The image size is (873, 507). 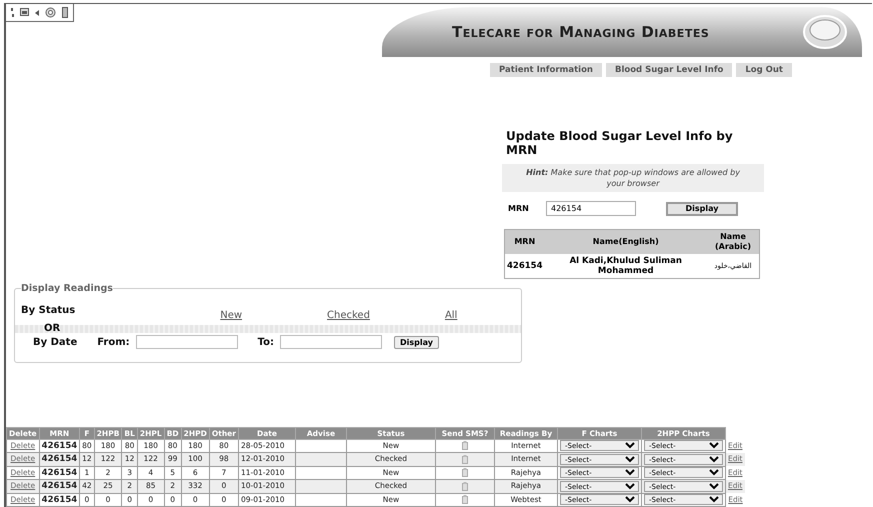 I want to click on from-label: From:, so click(x=113, y=342).